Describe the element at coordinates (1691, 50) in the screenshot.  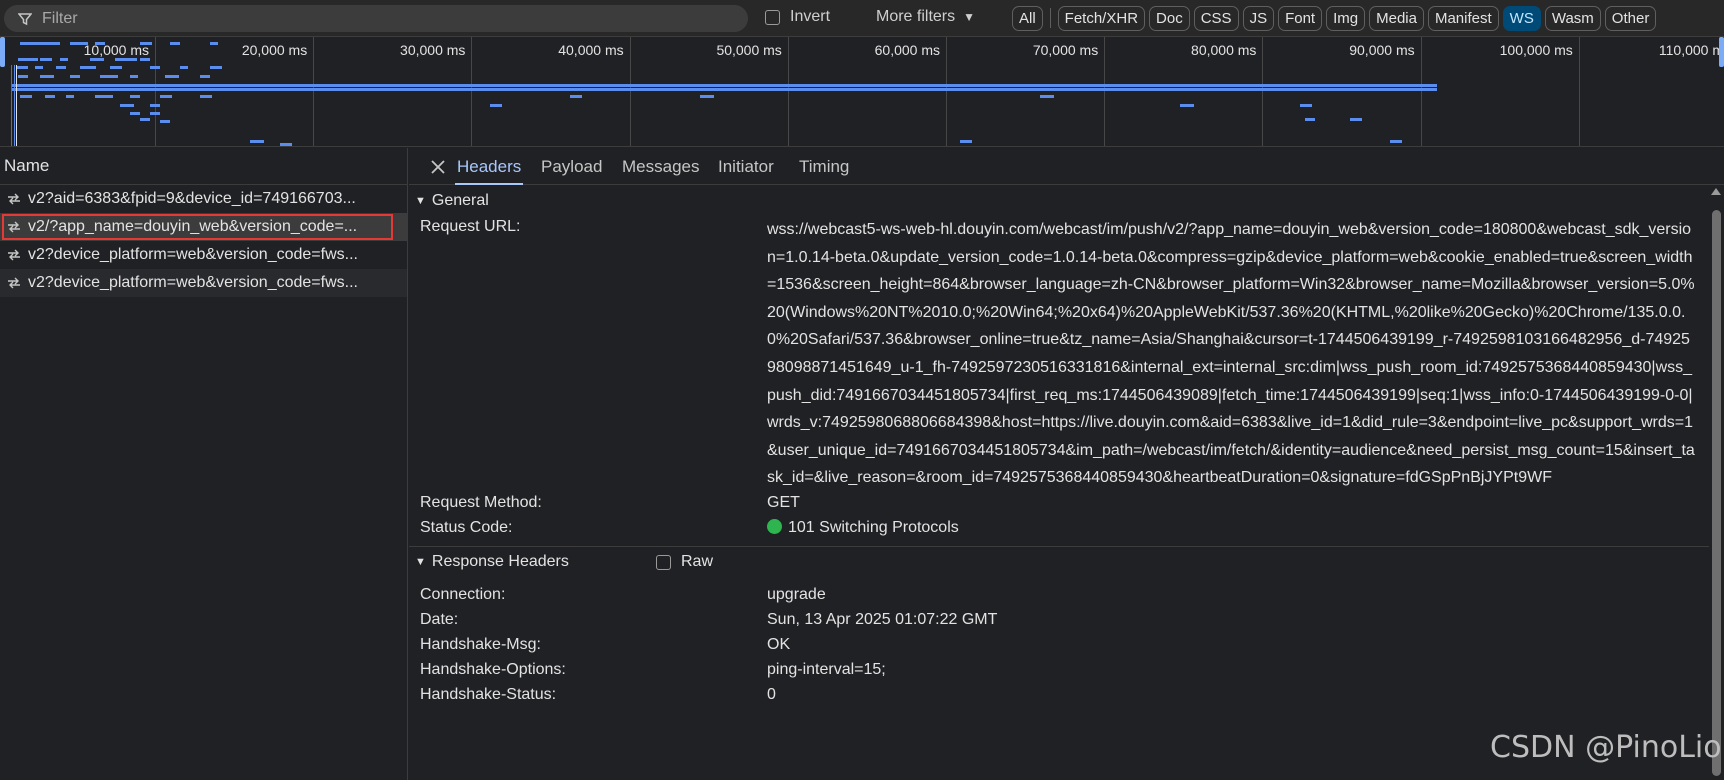
I see `timeline-tick-label: 110,000 ms` at that location.